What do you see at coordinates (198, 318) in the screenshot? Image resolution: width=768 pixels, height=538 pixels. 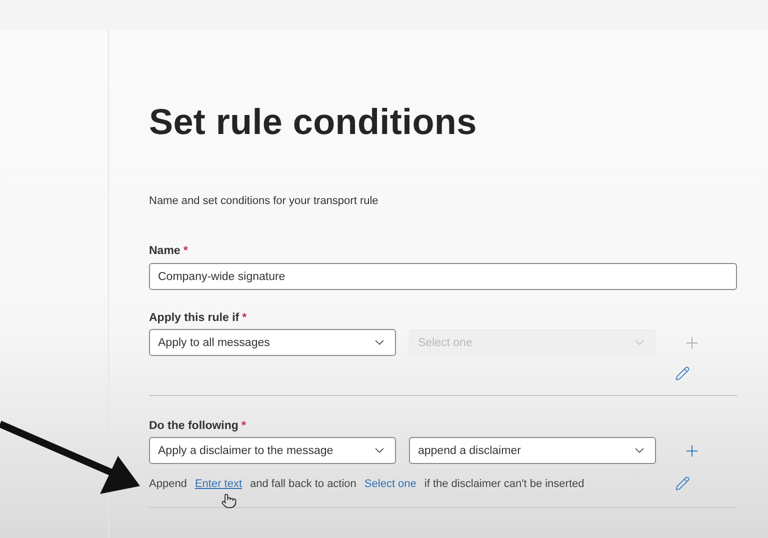 I see `field-label: Apply this rule if *` at bounding box center [198, 318].